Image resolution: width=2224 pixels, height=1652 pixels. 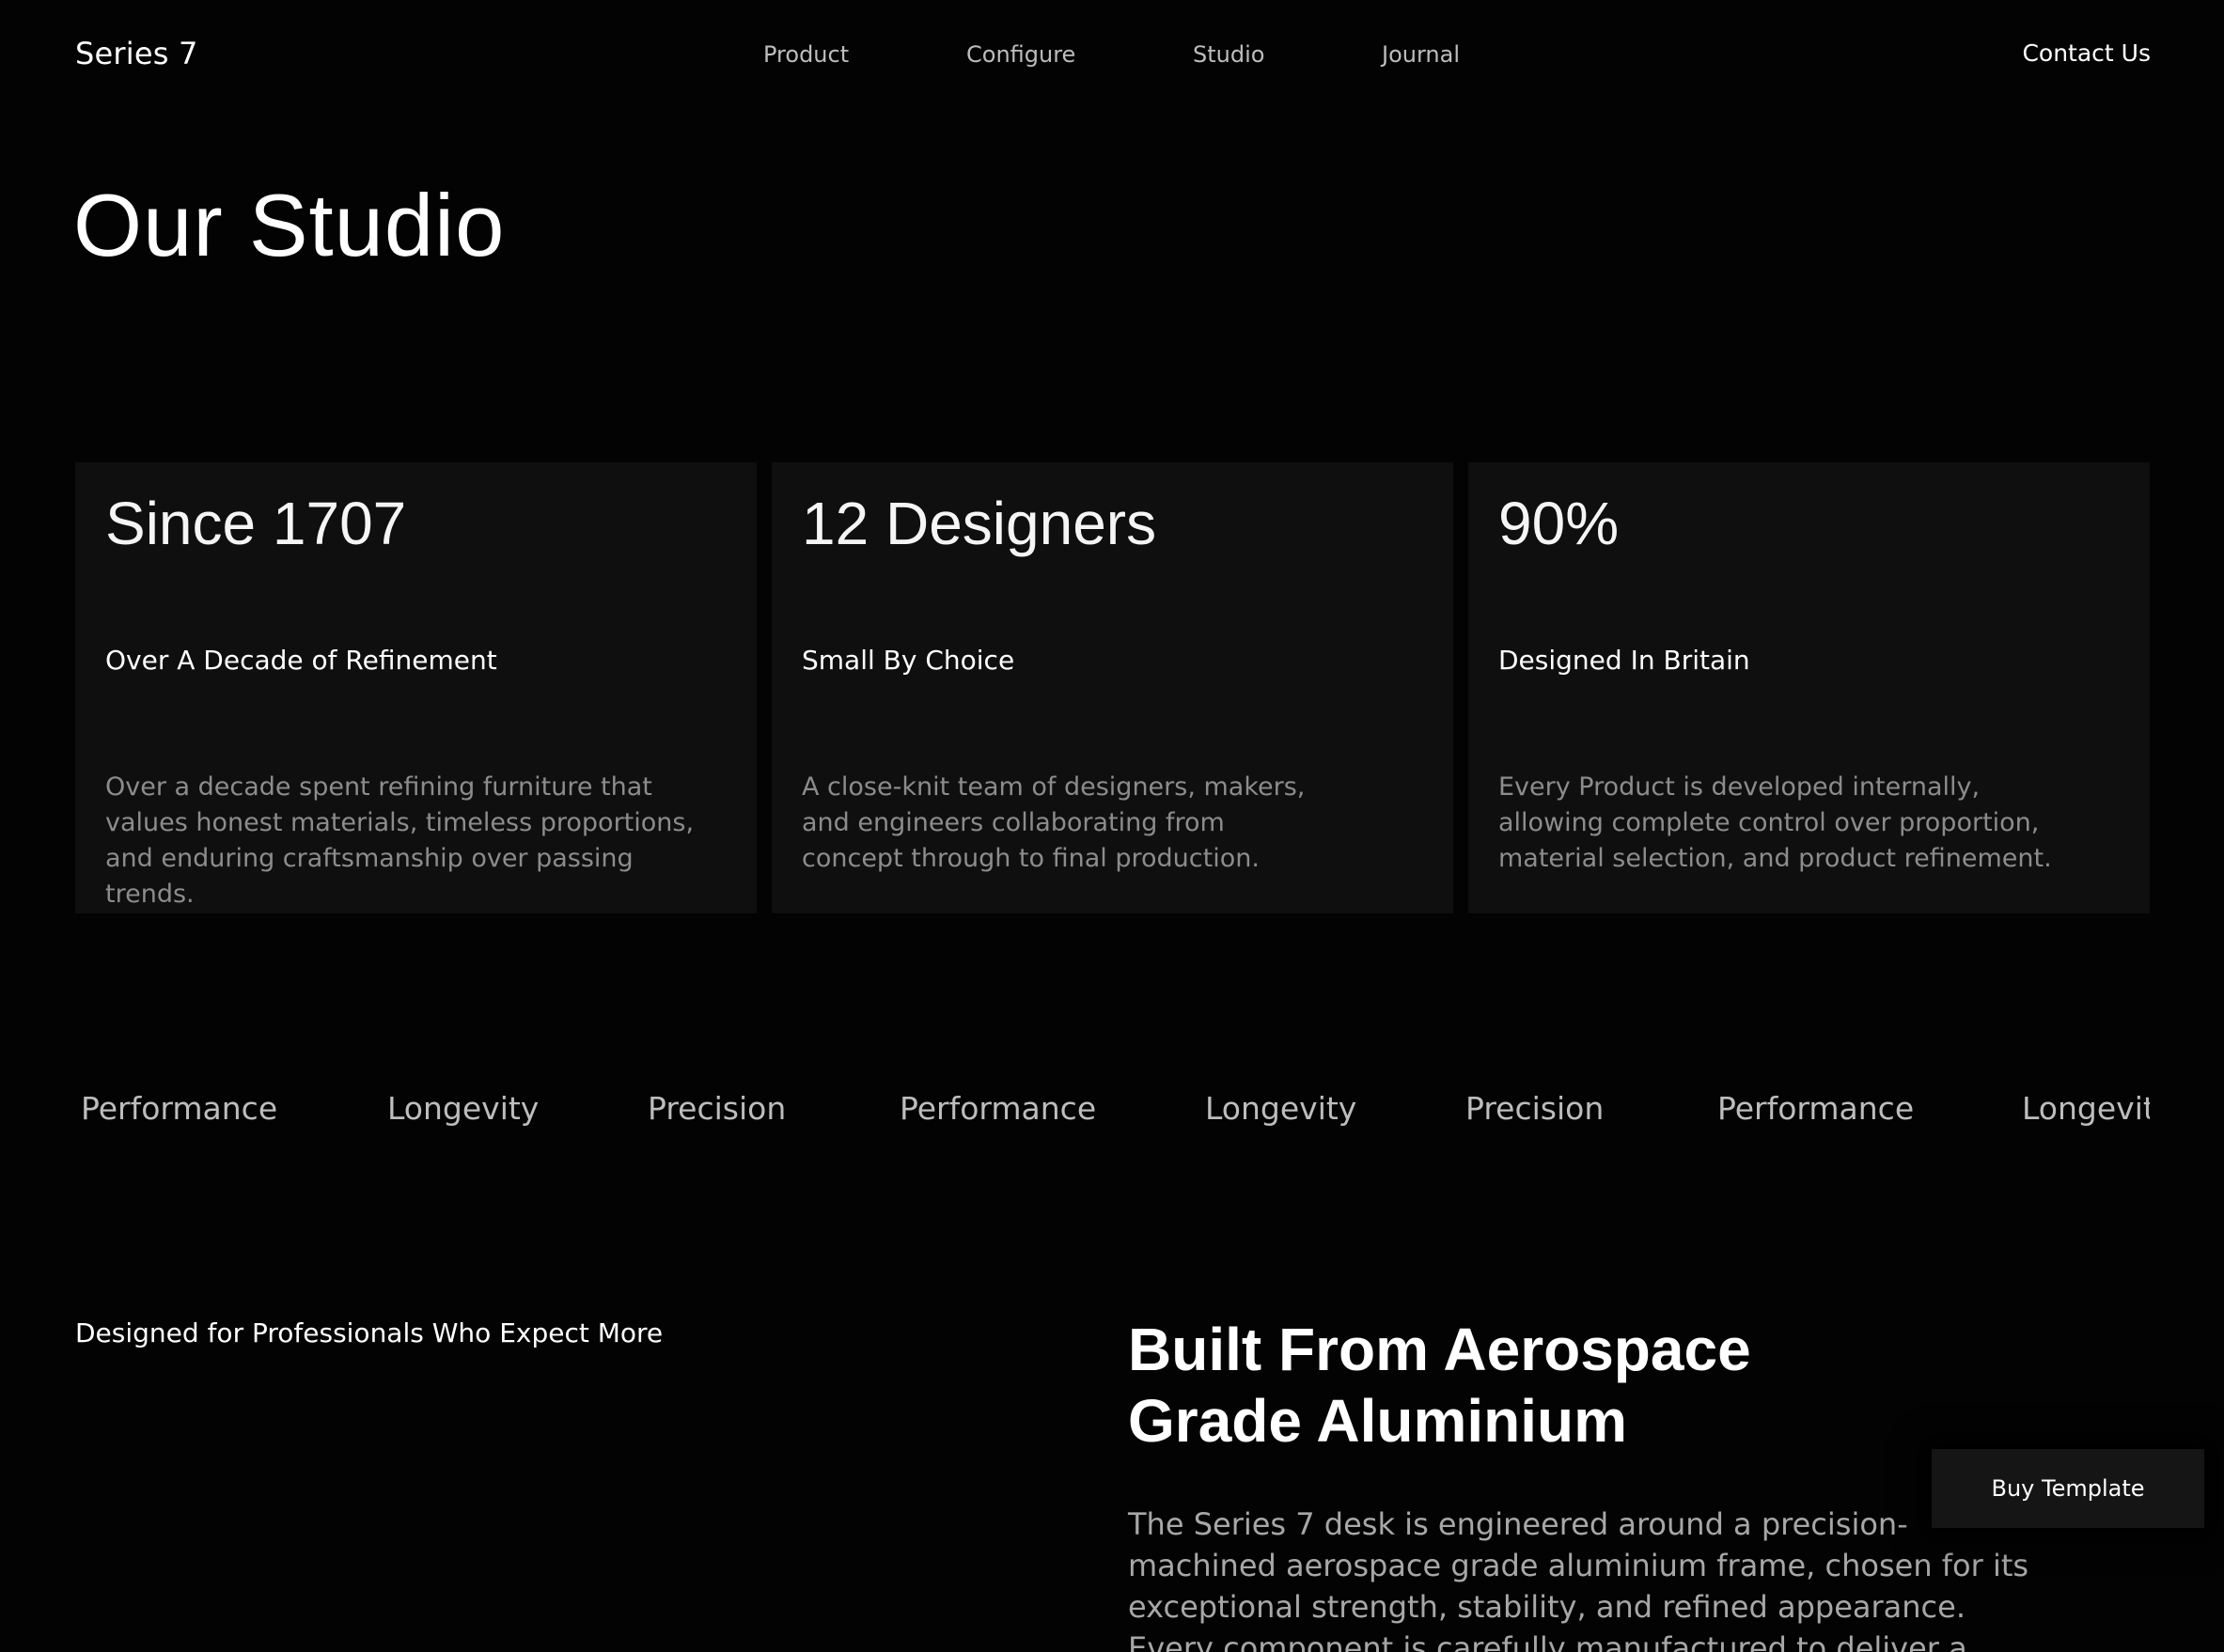 What do you see at coordinates (2086, 53) in the screenshot?
I see `contact-us-link: Contact Us` at bounding box center [2086, 53].